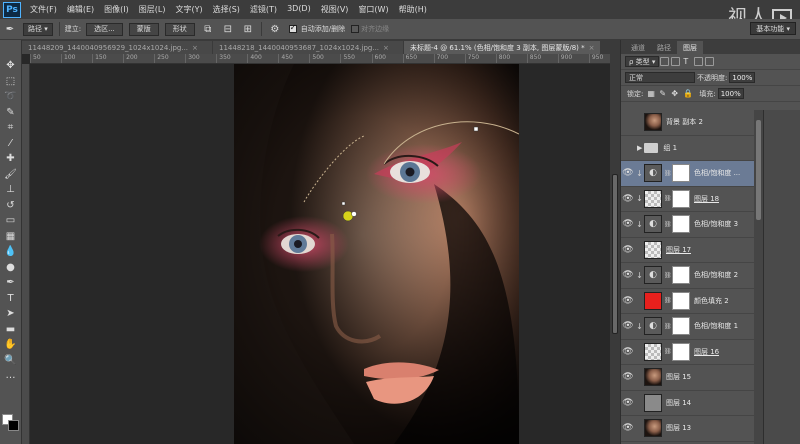 This screenshot has height=444, width=800. Describe the element at coordinates (651, 93) in the screenshot. I see `lock-transparency-icon: ▦` at that location.